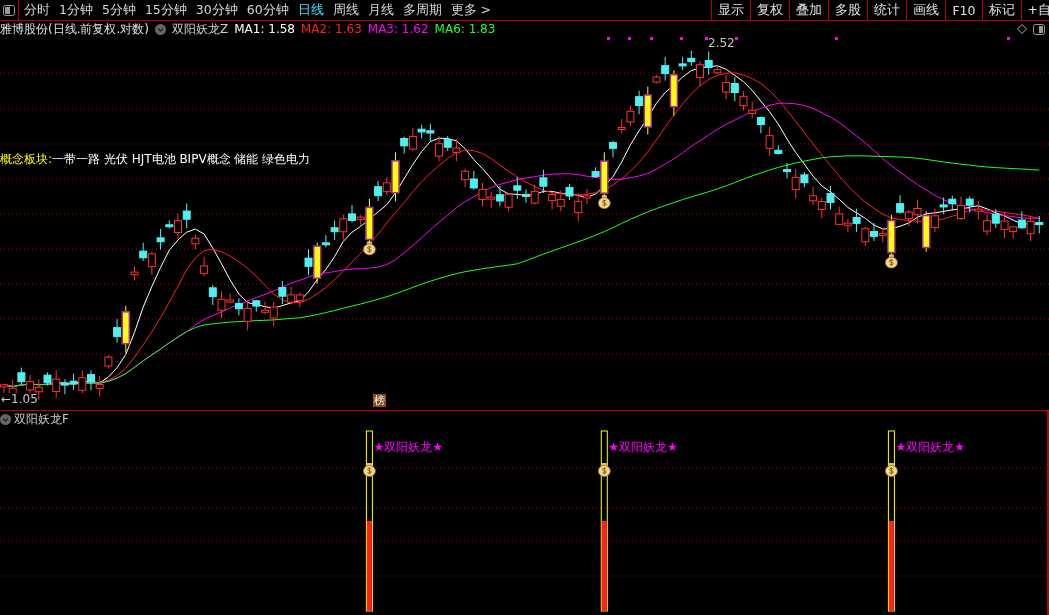 This screenshot has height=615, width=1049. What do you see at coordinates (310, 10) in the screenshot?
I see `period-tab: 日线` at bounding box center [310, 10].